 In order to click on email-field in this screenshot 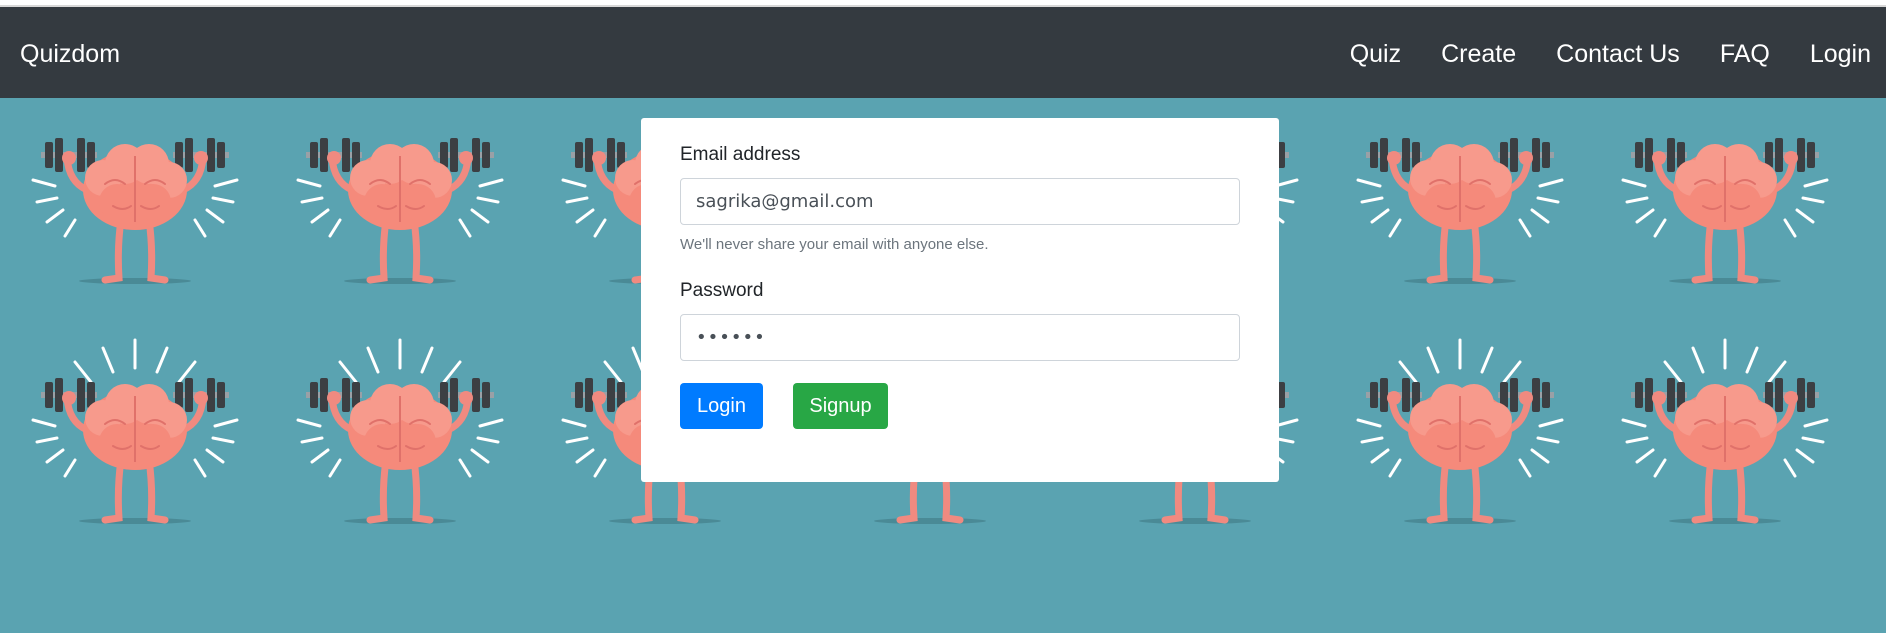, I will do `click(960, 201)`.